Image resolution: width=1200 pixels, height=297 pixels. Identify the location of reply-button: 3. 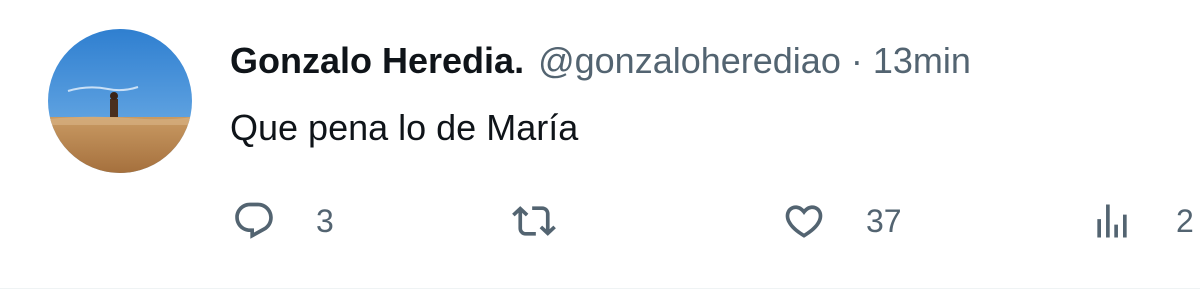
(283, 221).